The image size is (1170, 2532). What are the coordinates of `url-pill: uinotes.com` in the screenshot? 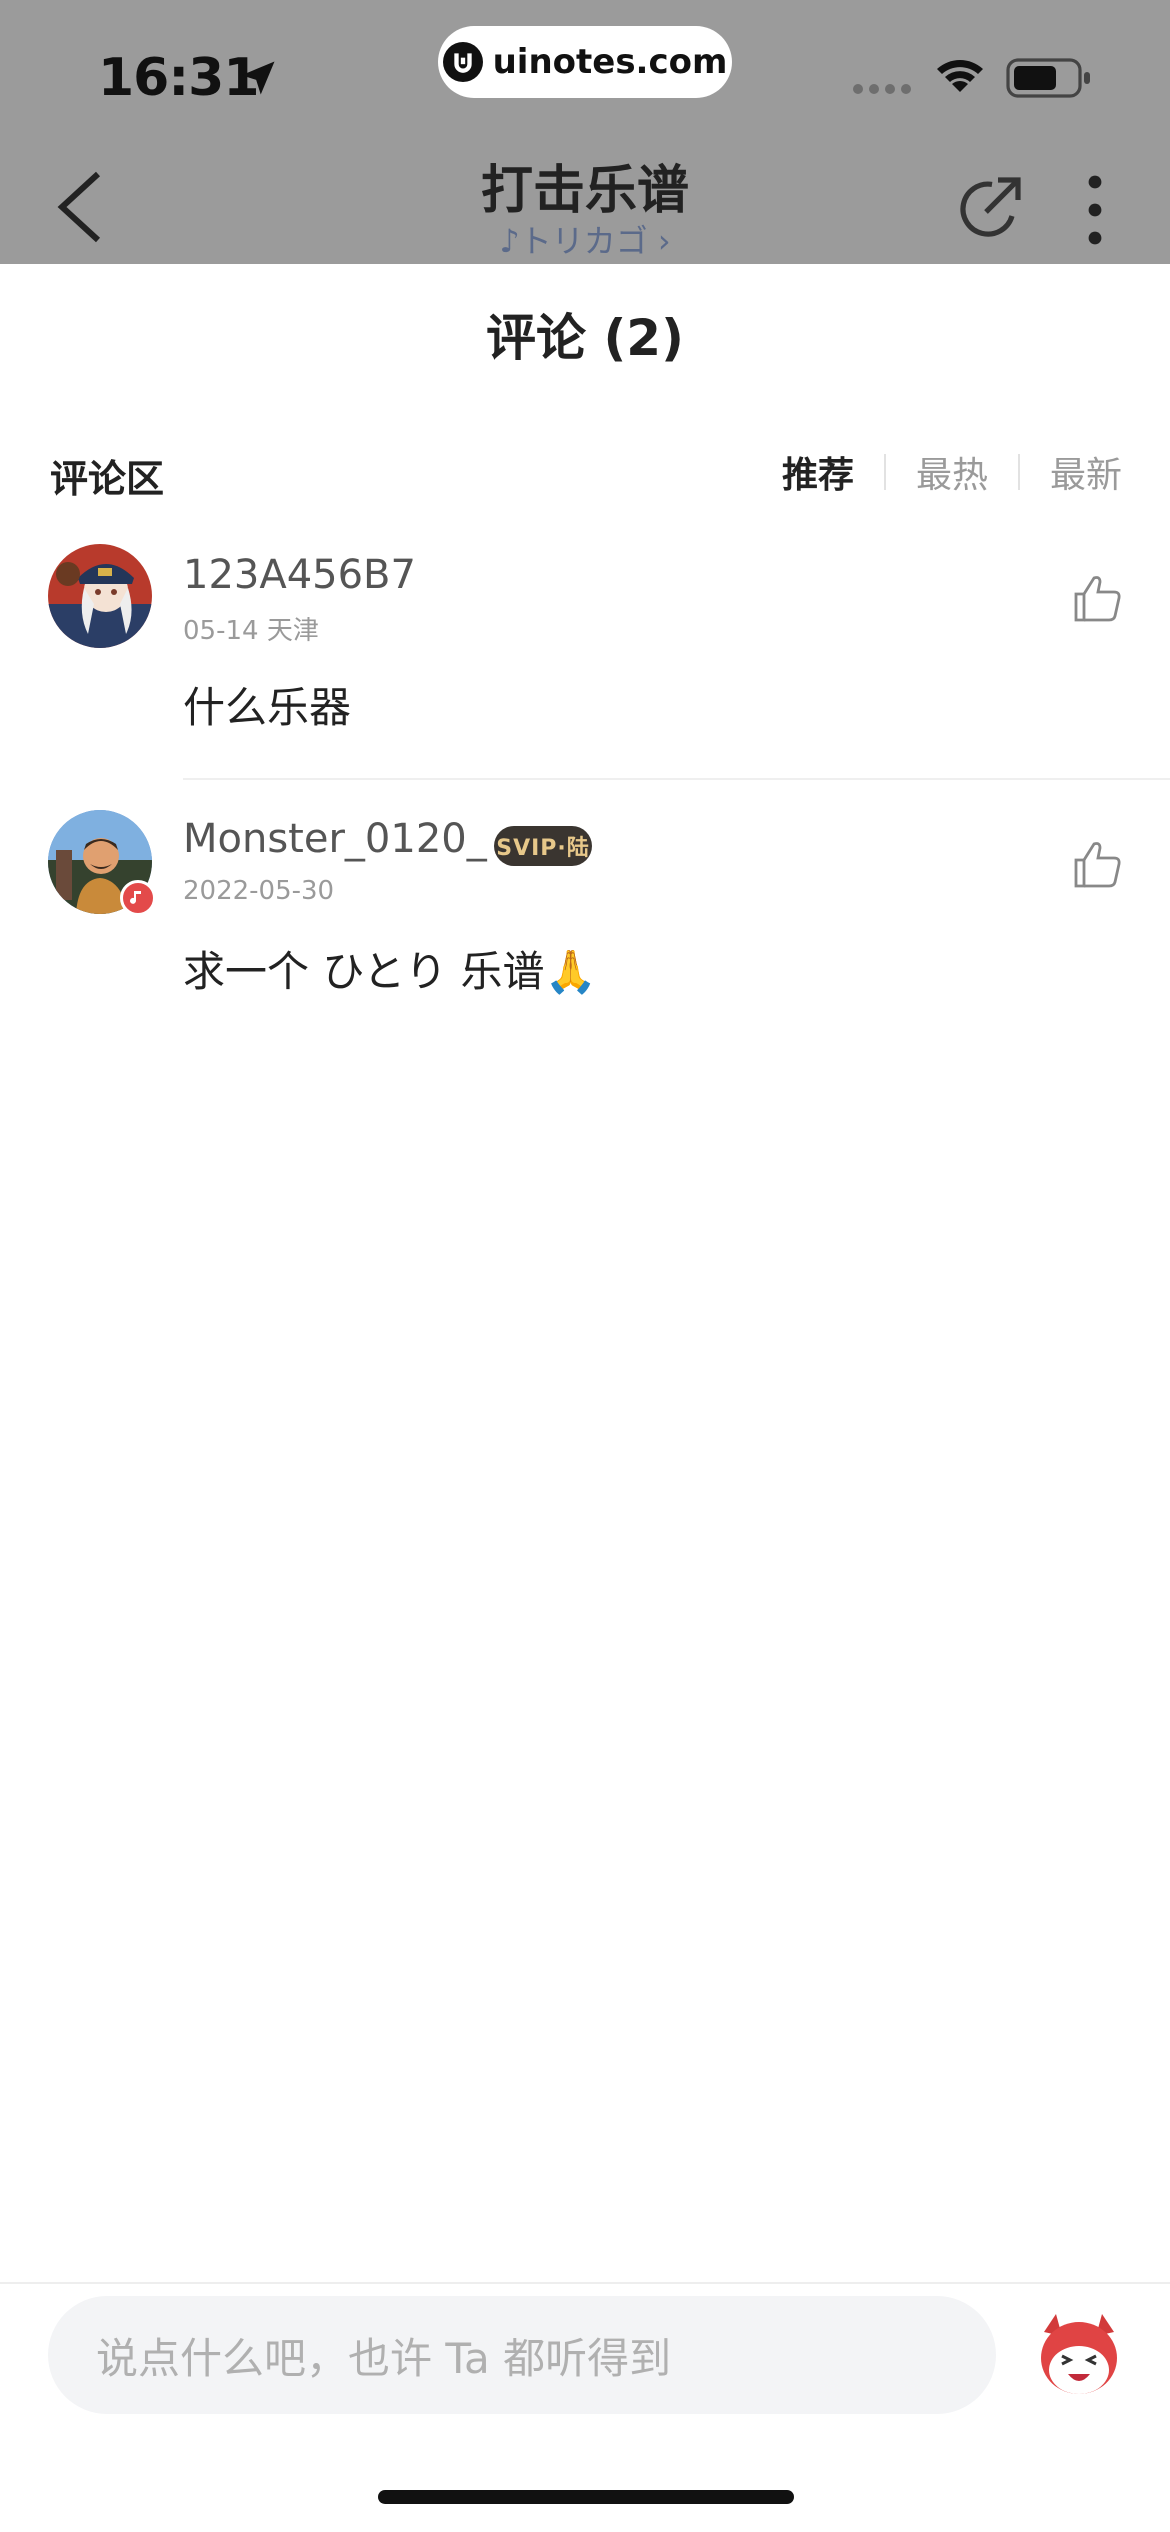 It's located at (585, 62).